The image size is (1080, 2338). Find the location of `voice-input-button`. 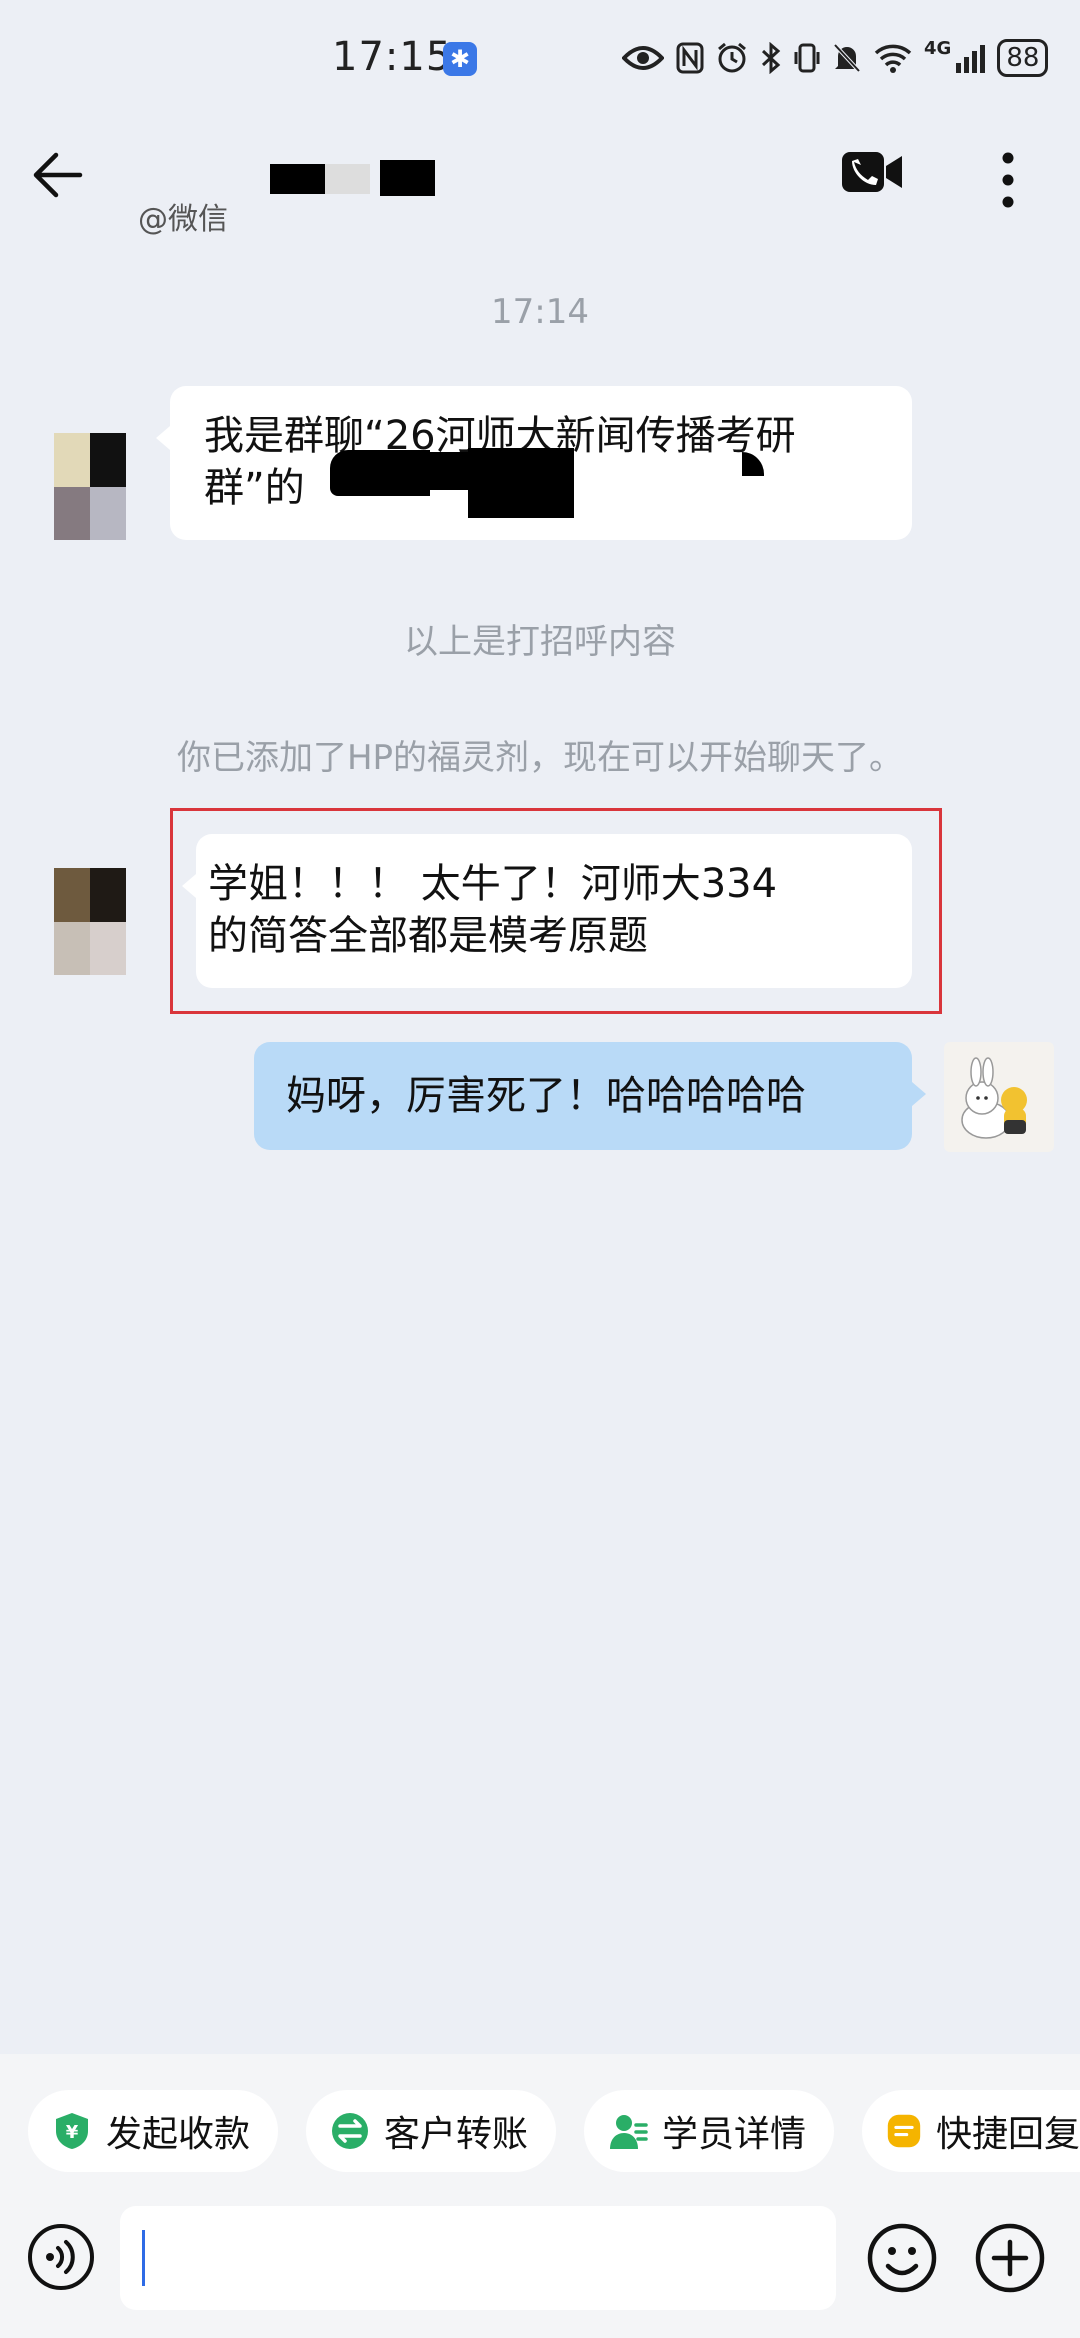

voice-input-button is located at coordinates (61, 2257).